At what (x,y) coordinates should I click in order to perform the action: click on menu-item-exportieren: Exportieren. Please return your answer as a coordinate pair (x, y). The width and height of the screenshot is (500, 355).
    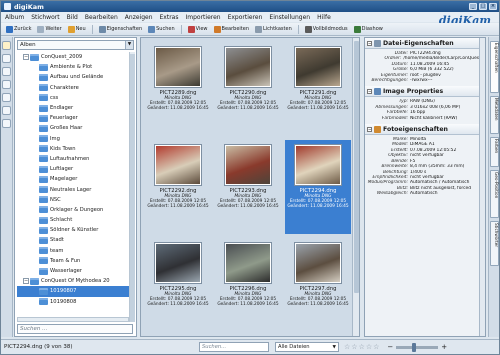
    Looking at the image, I should click on (245, 17).